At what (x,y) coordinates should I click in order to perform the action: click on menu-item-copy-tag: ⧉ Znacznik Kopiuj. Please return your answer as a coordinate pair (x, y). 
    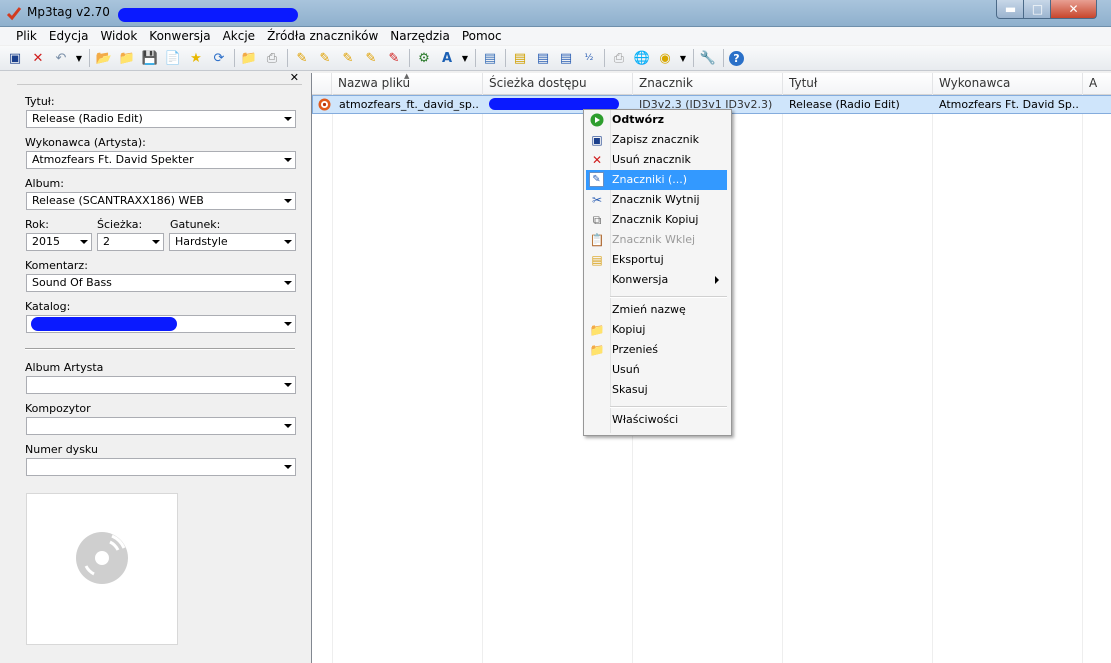
    Looking at the image, I should click on (656, 220).